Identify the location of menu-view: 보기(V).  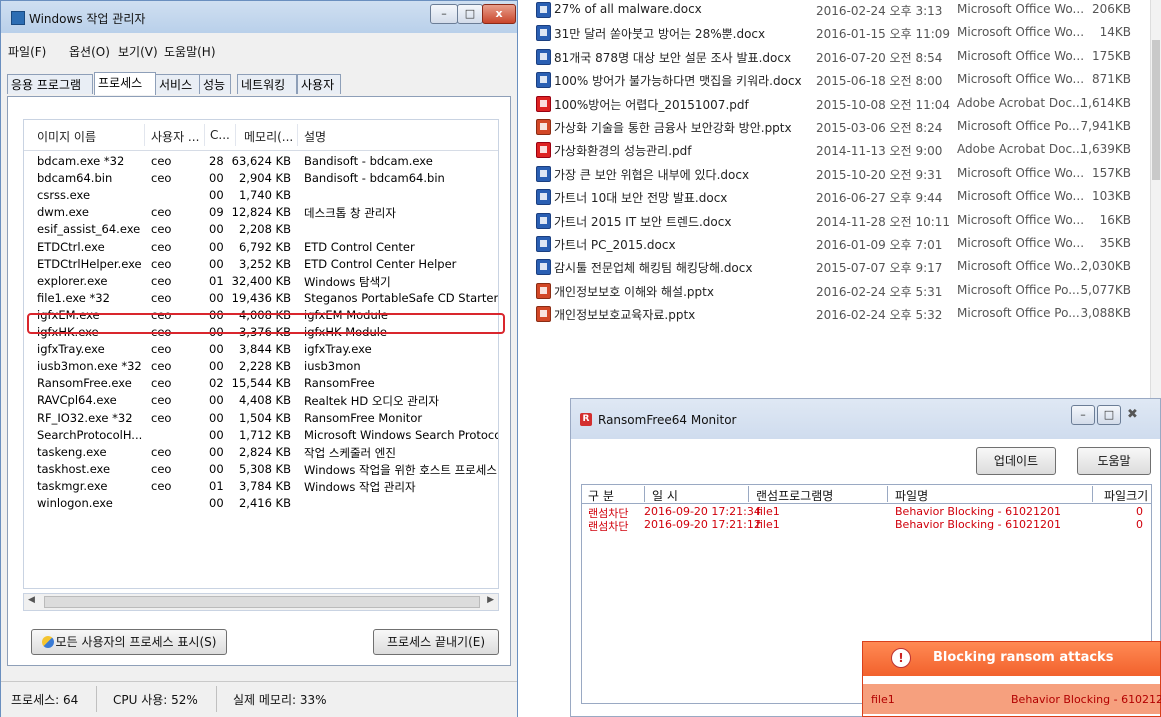
(138, 51).